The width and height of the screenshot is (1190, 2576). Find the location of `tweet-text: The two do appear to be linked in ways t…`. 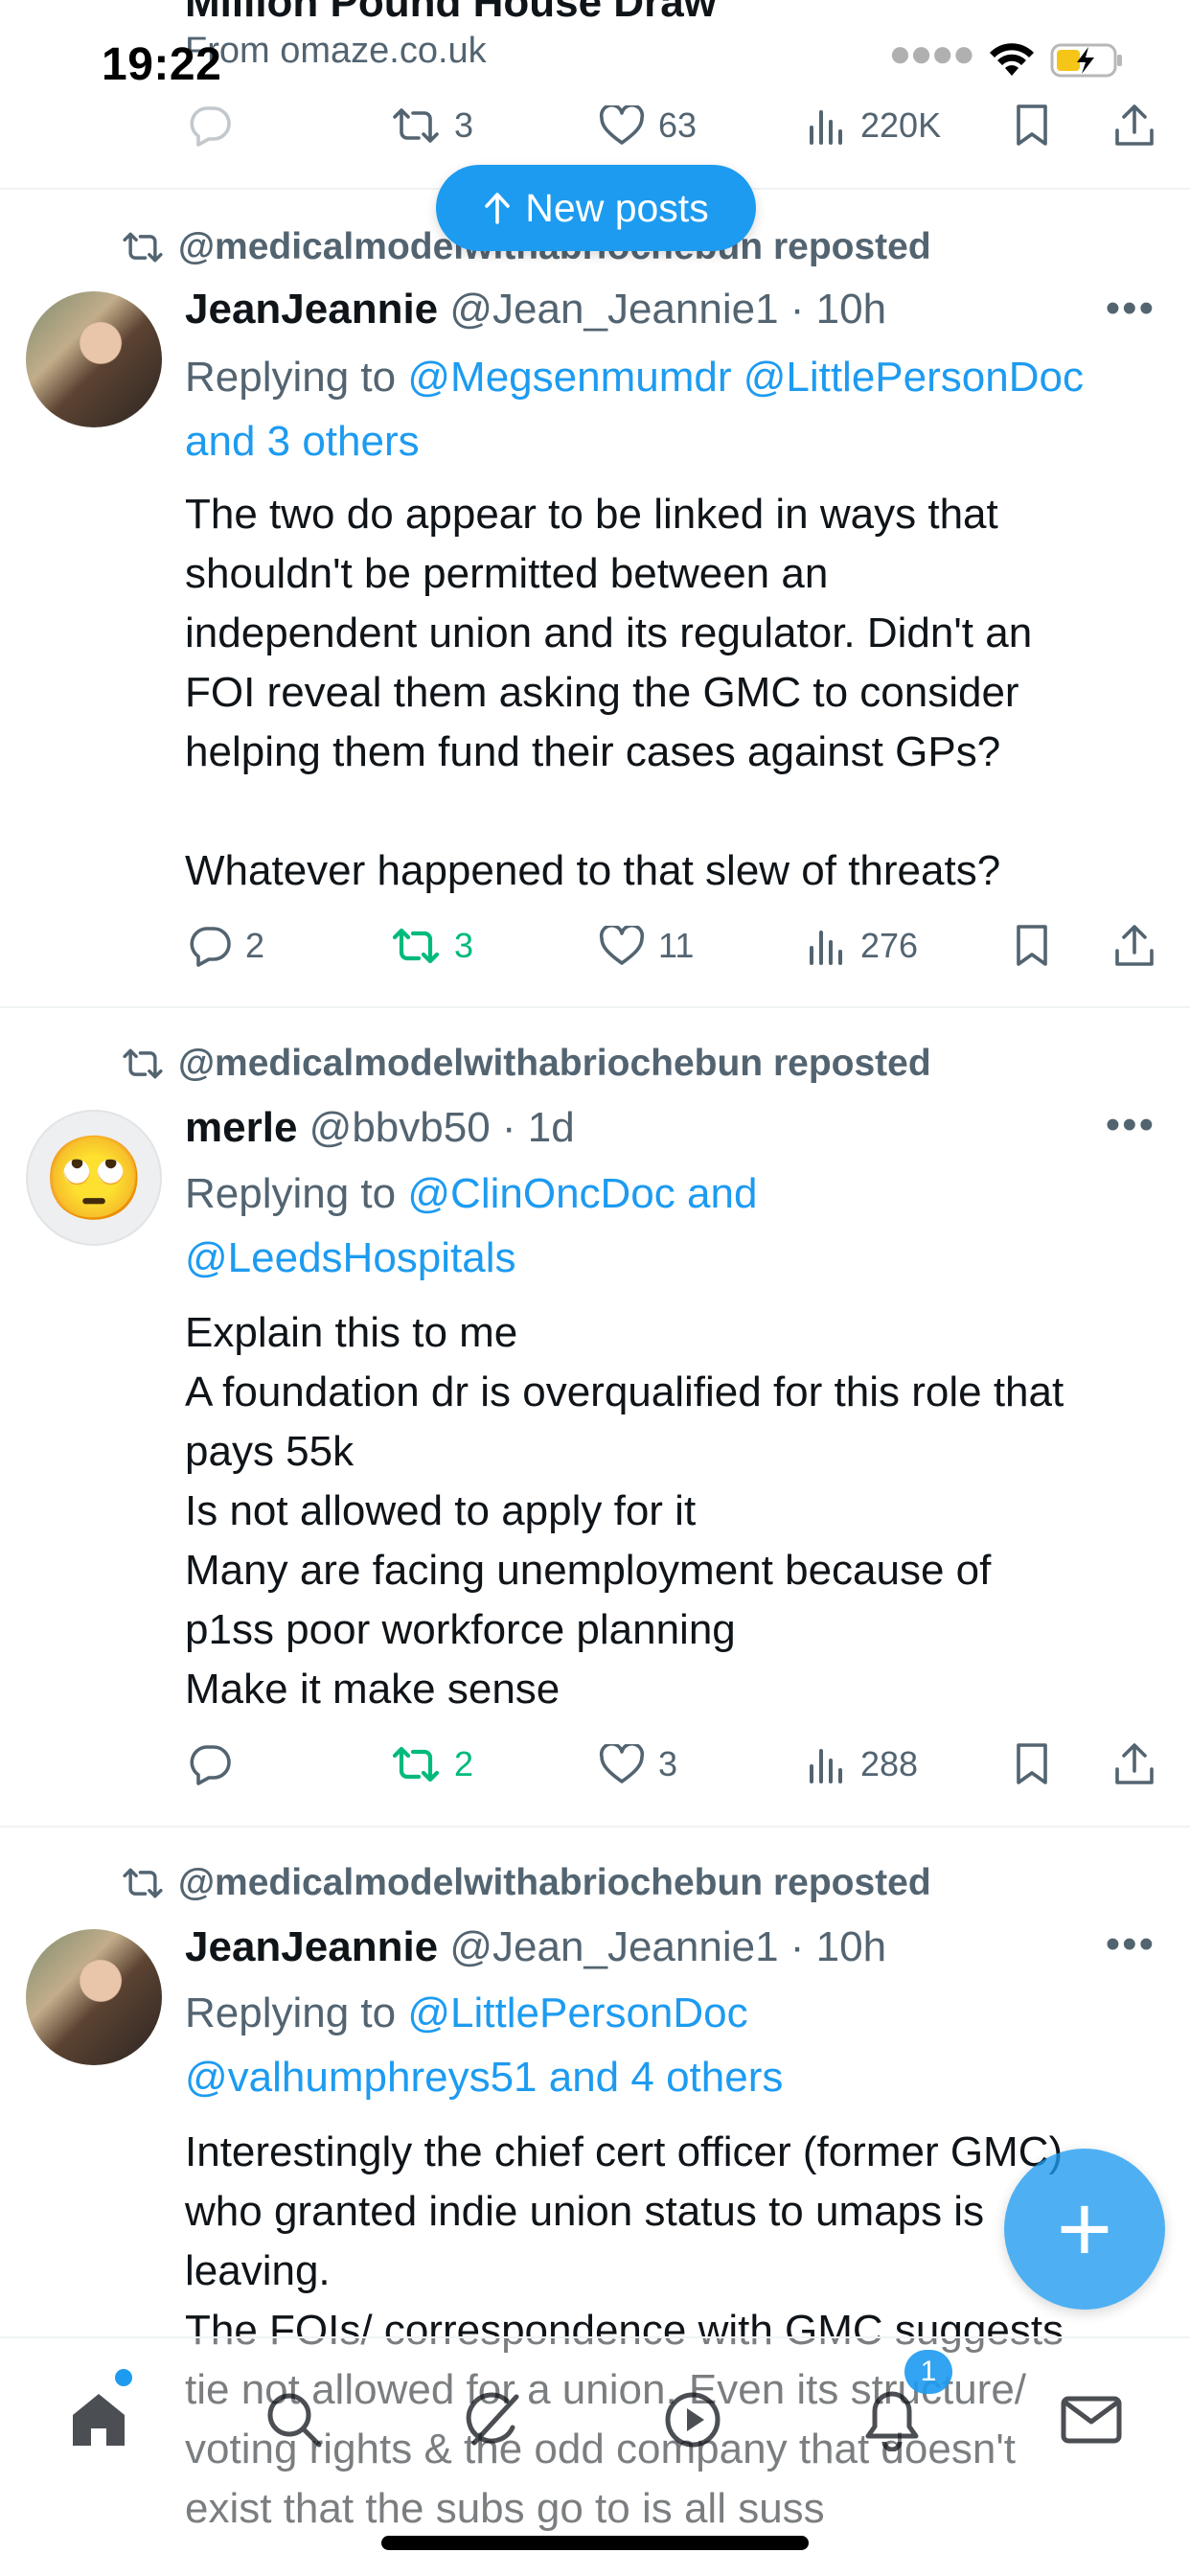

tweet-text: The two do appear to be linked in ways t… is located at coordinates (679, 693).